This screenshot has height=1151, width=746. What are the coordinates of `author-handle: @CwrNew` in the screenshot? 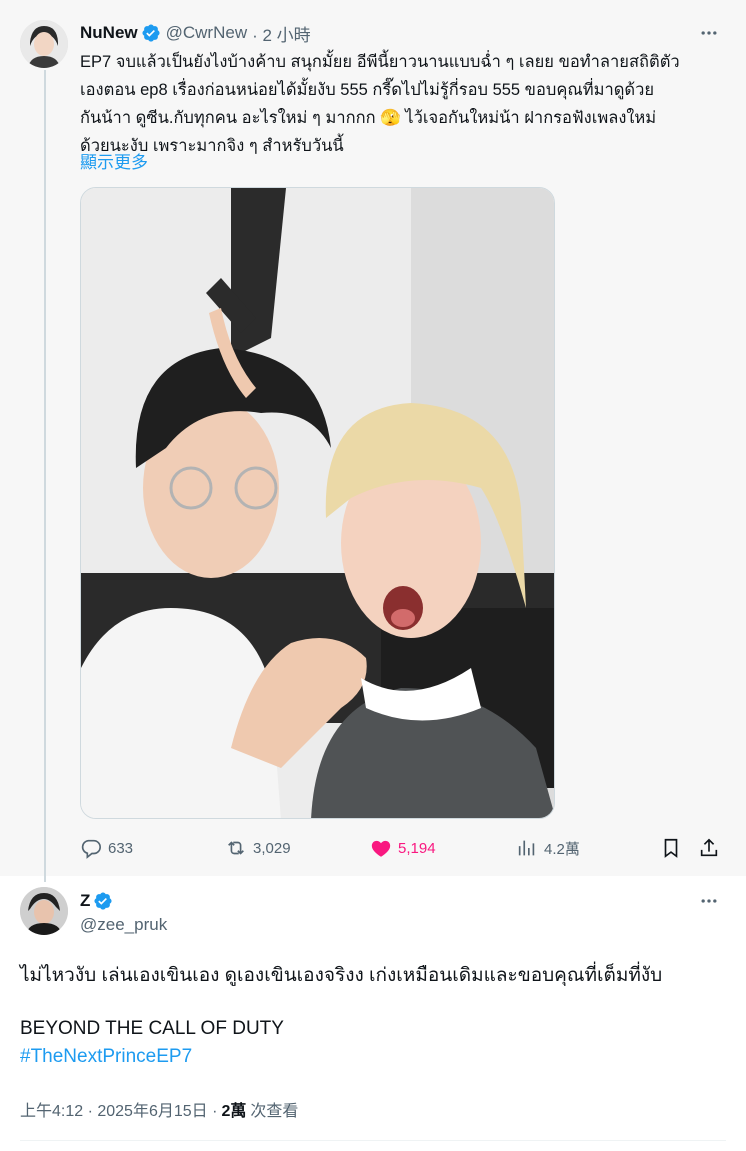 It's located at (206, 33).